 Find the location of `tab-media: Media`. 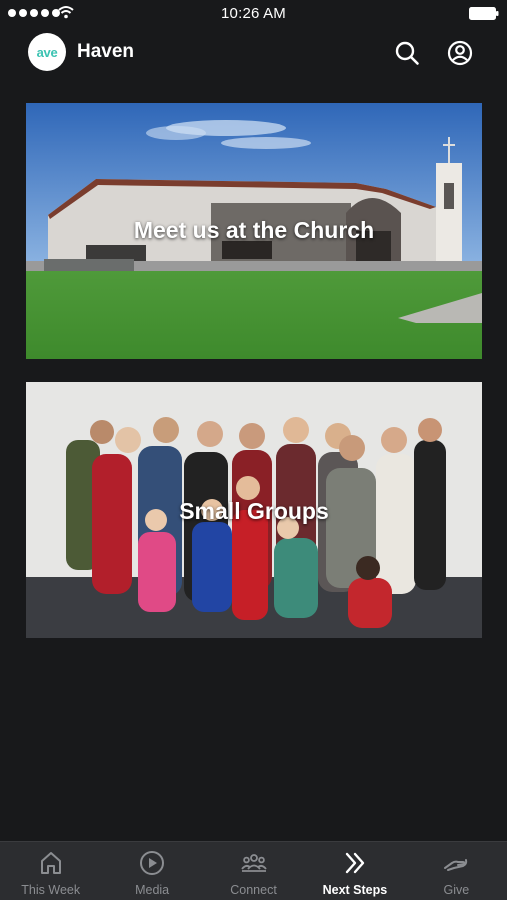

tab-media: Media is located at coordinates (151, 871).